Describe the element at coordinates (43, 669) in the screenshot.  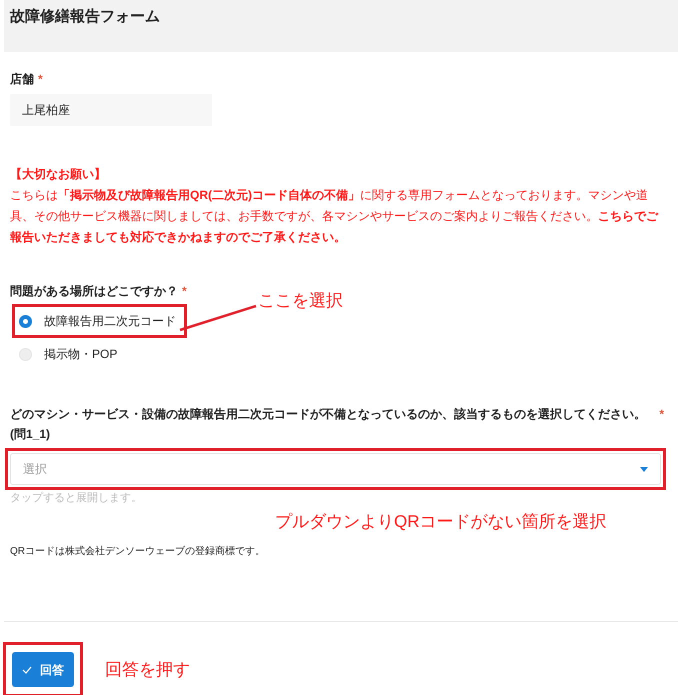
I see `submit-button: 回答` at that location.